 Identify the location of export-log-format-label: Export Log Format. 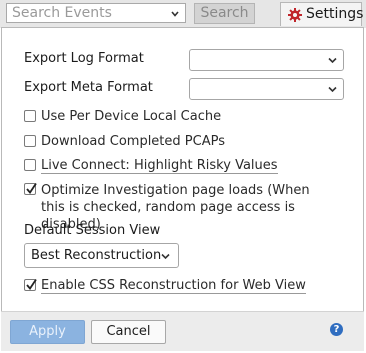
(84, 58).